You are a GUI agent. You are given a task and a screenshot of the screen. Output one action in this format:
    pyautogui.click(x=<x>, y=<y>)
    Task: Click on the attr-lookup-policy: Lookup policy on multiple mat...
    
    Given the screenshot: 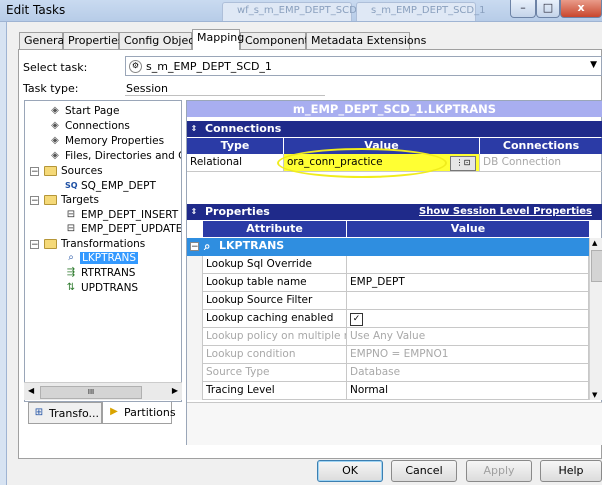 What is the action you would take?
    pyautogui.click(x=275, y=337)
    